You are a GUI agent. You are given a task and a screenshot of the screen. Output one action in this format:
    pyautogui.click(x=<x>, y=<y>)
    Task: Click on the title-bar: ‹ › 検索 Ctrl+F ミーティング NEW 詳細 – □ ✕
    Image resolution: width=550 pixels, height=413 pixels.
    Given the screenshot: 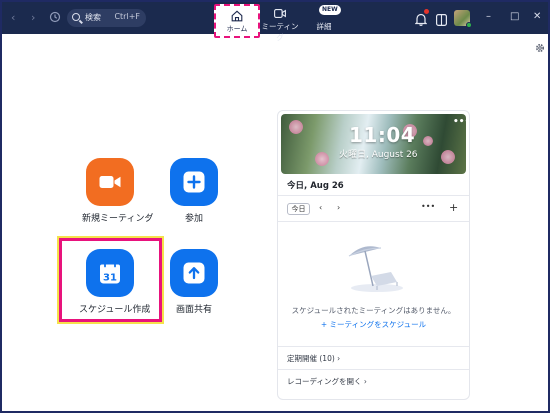 What is the action you would take?
    pyautogui.click(x=275, y=22)
    